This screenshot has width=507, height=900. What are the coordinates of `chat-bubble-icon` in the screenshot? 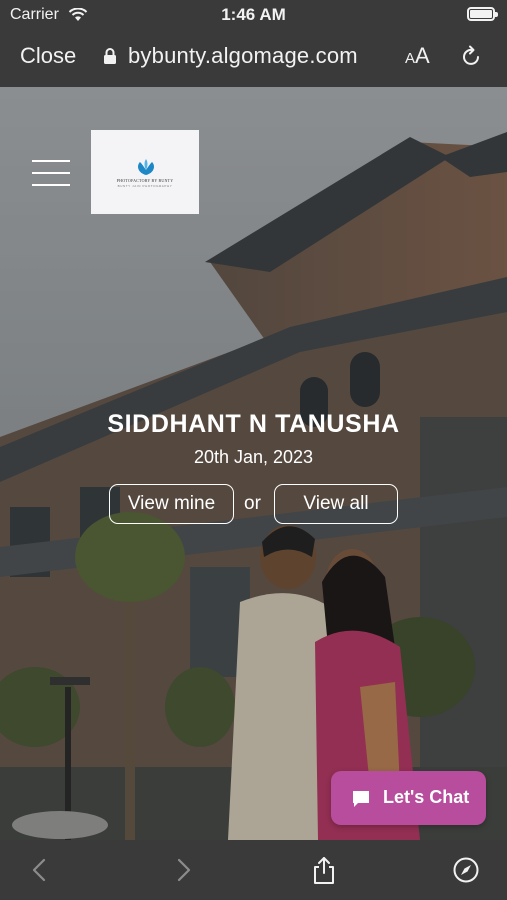 It's located at (361, 799).